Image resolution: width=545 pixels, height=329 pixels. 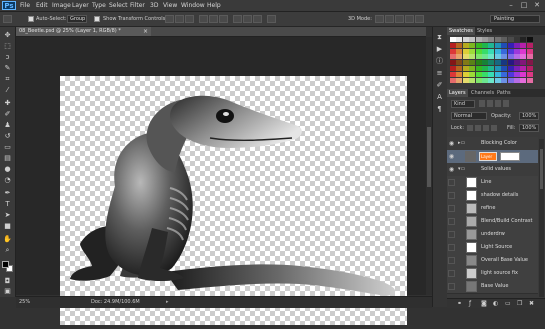 I want to click on filter-pixel-icon, so click(x=482, y=103).